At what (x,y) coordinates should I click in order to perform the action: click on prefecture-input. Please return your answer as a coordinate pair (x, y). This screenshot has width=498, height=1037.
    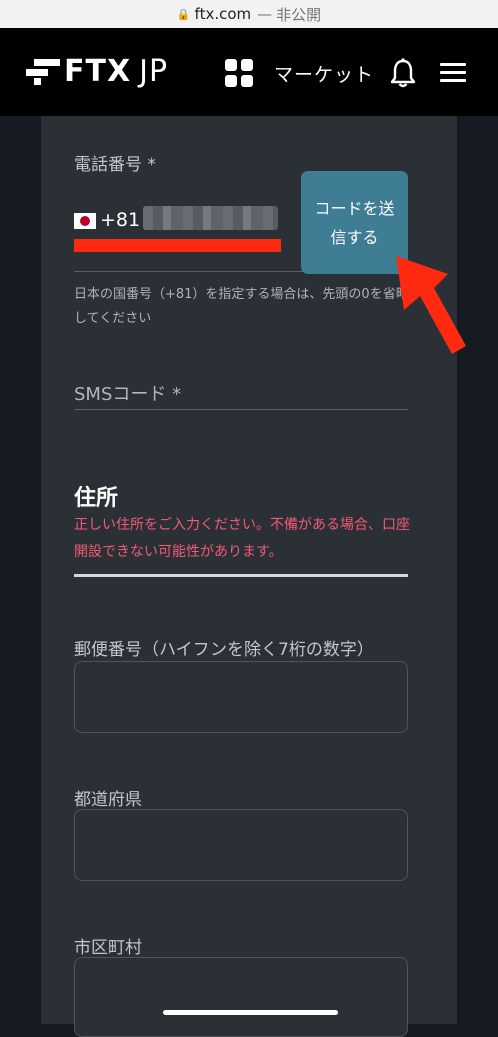
    Looking at the image, I should click on (241, 845).